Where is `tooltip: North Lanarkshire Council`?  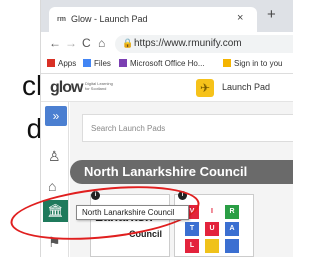
tooltip: North Lanarkshire Council is located at coordinates (132, 212).